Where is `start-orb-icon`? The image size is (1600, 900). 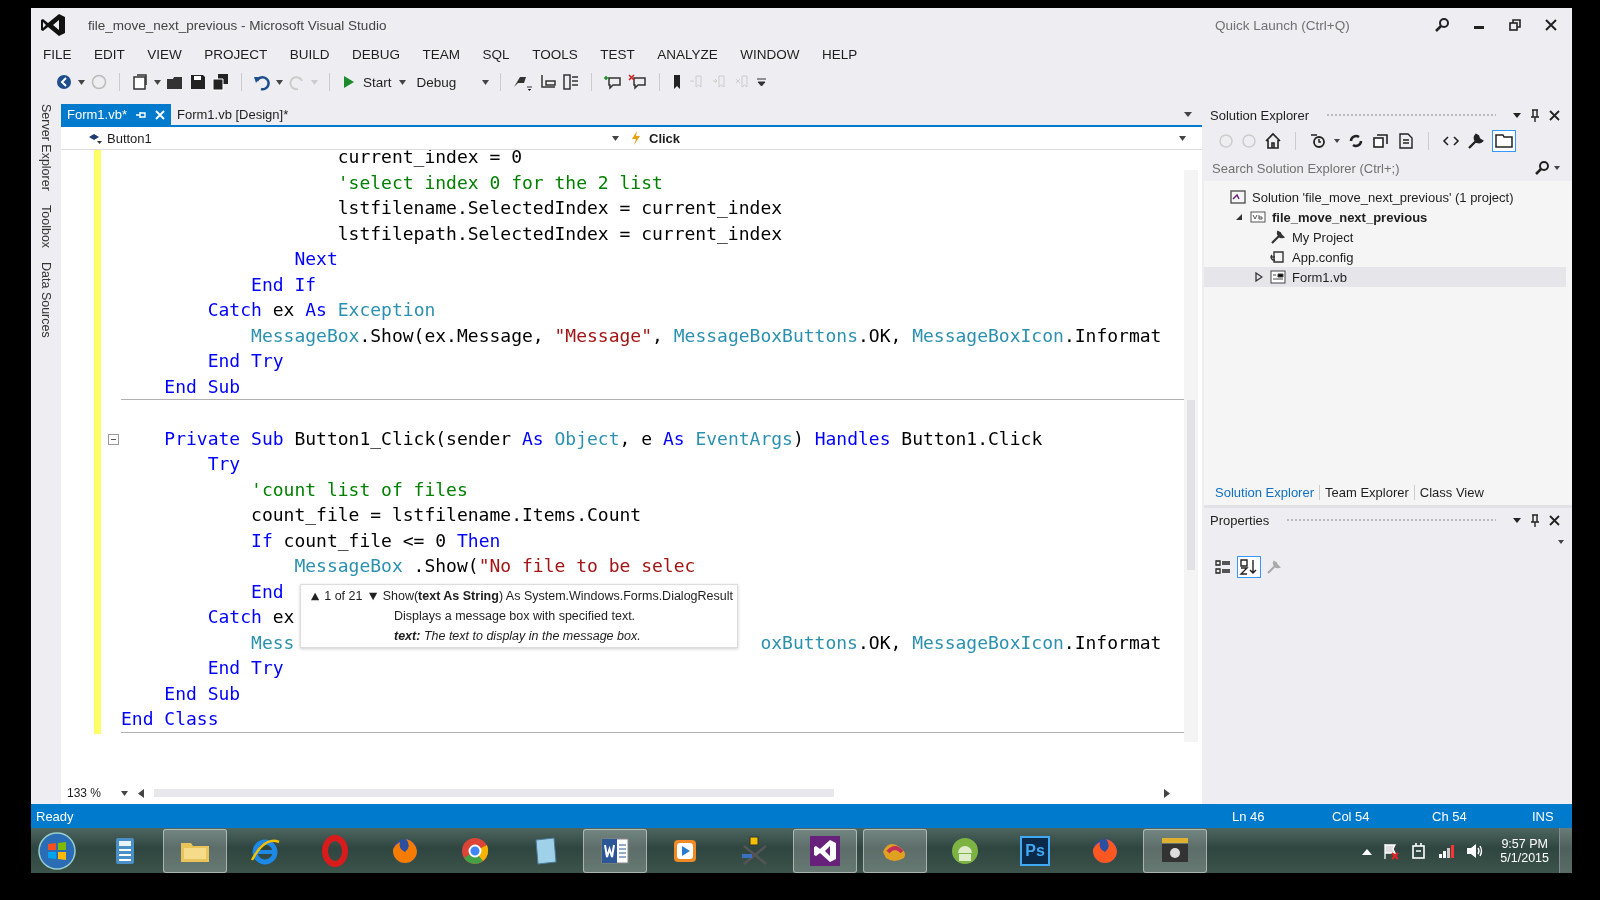
start-orb-icon is located at coordinates (57, 850).